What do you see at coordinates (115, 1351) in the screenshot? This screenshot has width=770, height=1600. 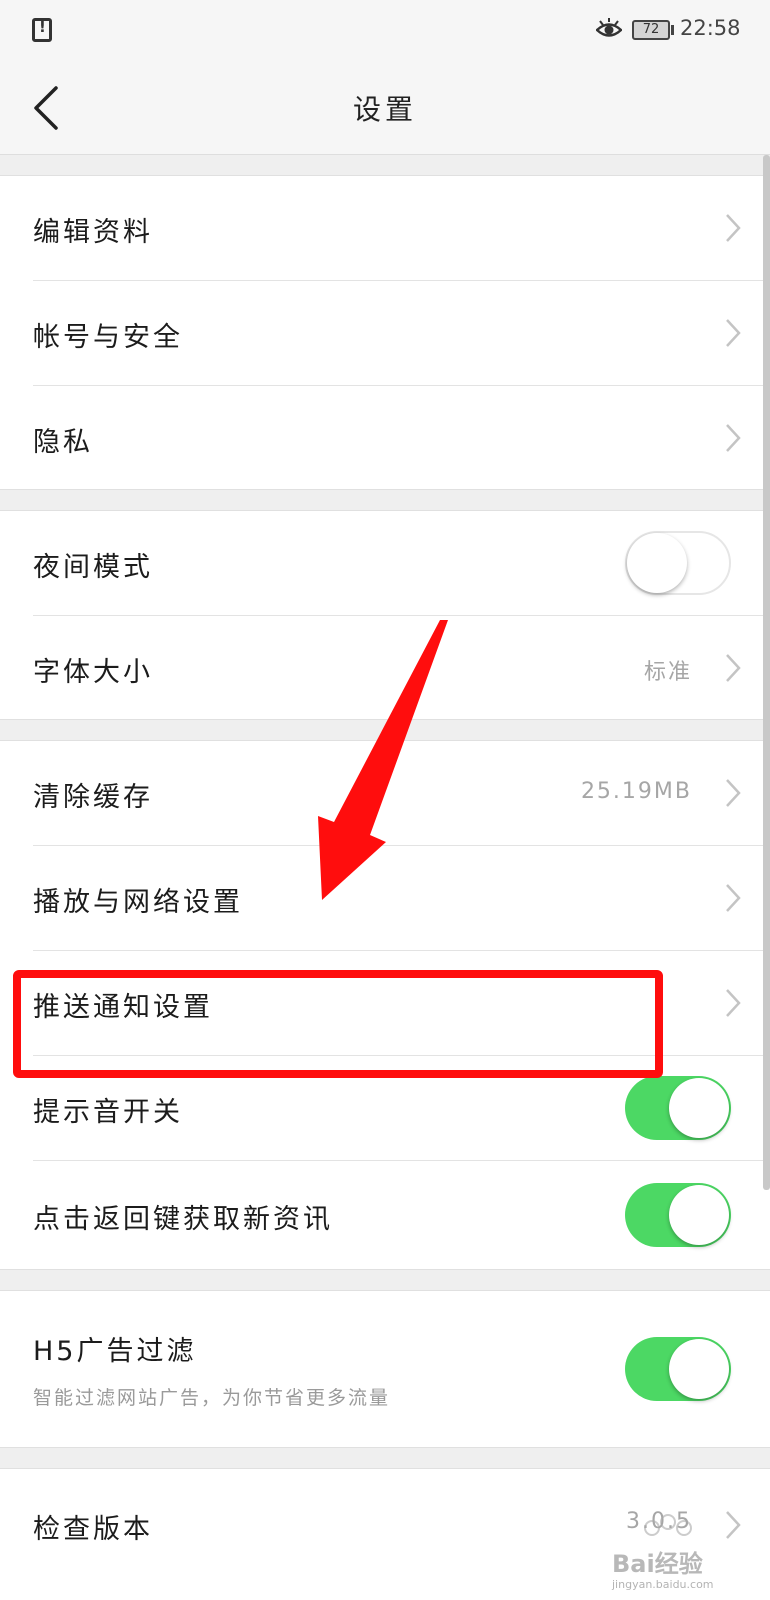 I see `settings-item-label: H5广告过滤` at bounding box center [115, 1351].